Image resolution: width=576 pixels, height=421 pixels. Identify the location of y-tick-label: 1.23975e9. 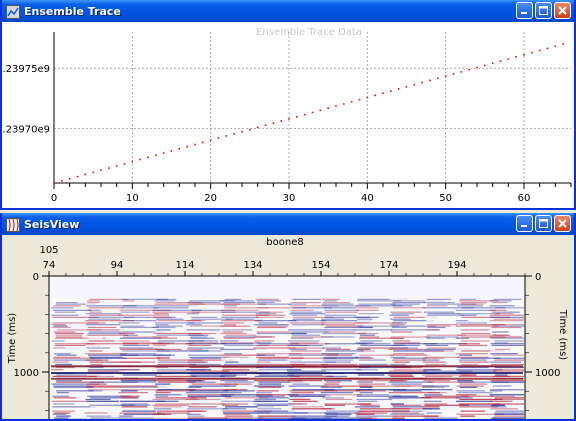
(26, 69).